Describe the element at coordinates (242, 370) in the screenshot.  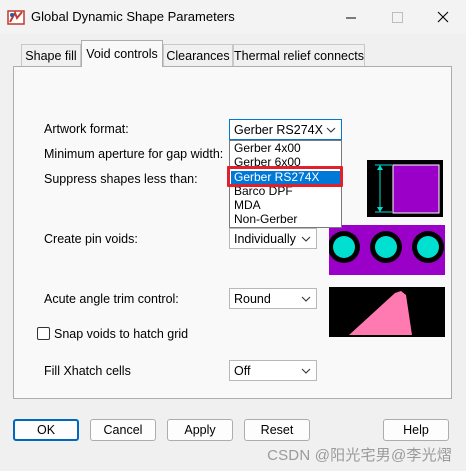
I see `fill-xhatch-value: Off` at that location.